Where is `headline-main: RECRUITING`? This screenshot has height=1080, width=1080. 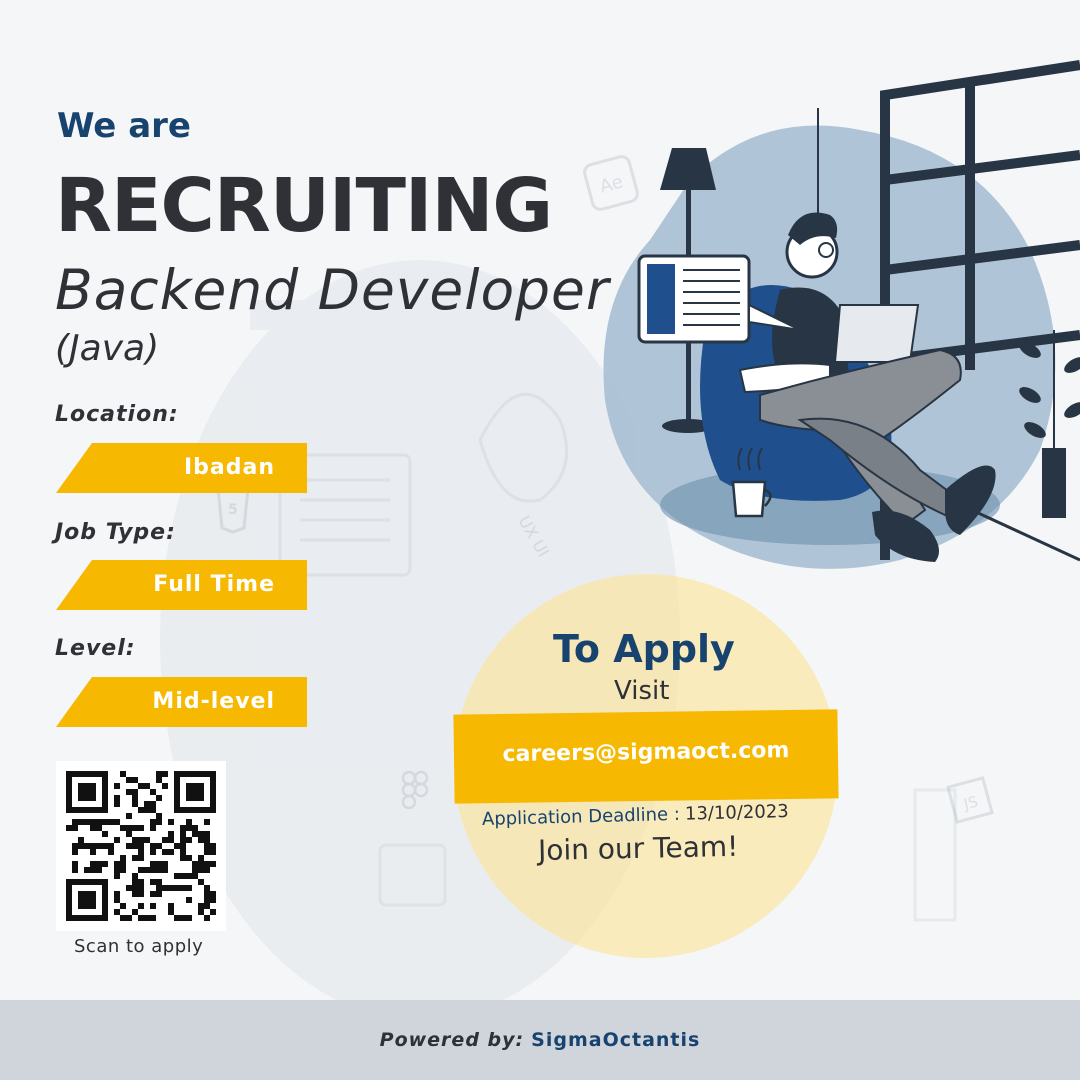
headline-main: RECRUITING is located at coordinates (304, 206).